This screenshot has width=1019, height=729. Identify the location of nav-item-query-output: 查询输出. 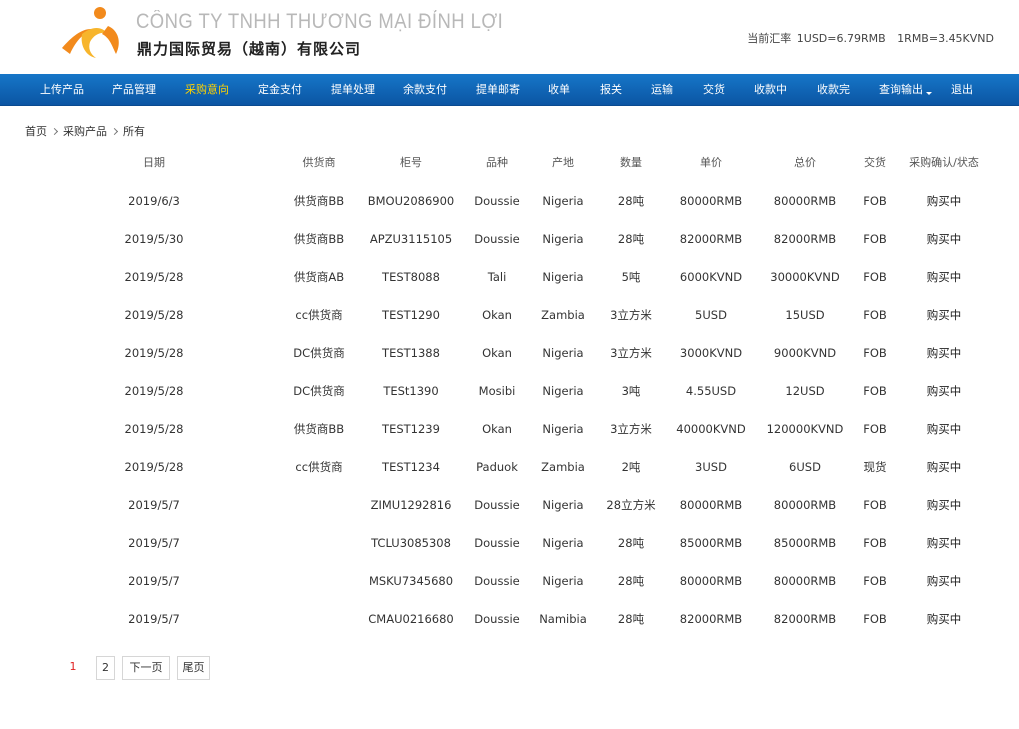
(905, 90).